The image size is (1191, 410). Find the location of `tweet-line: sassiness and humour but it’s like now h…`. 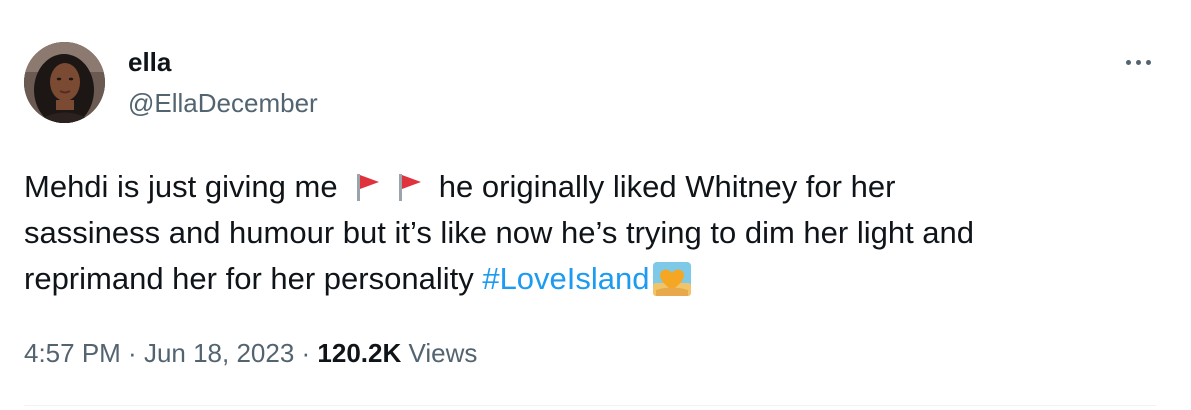

tweet-line: sassiness and humour but it’s like now h… is located at coordinates (584, 233).